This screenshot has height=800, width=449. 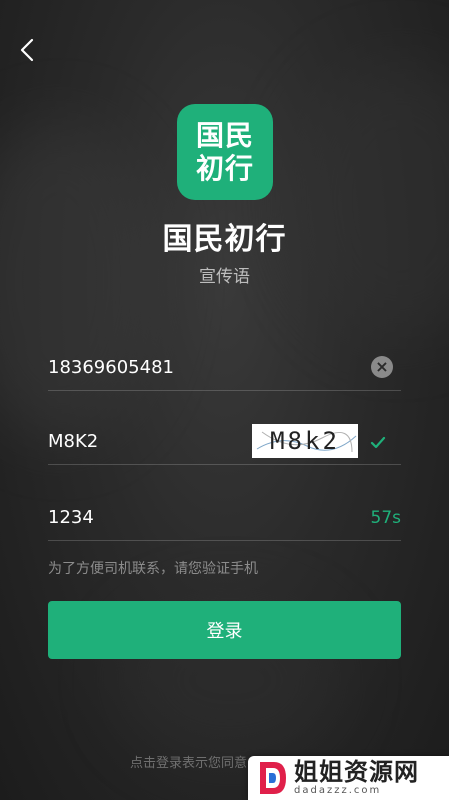 I want to click on sms-code-value: 1234, so click(x=71, y=517).